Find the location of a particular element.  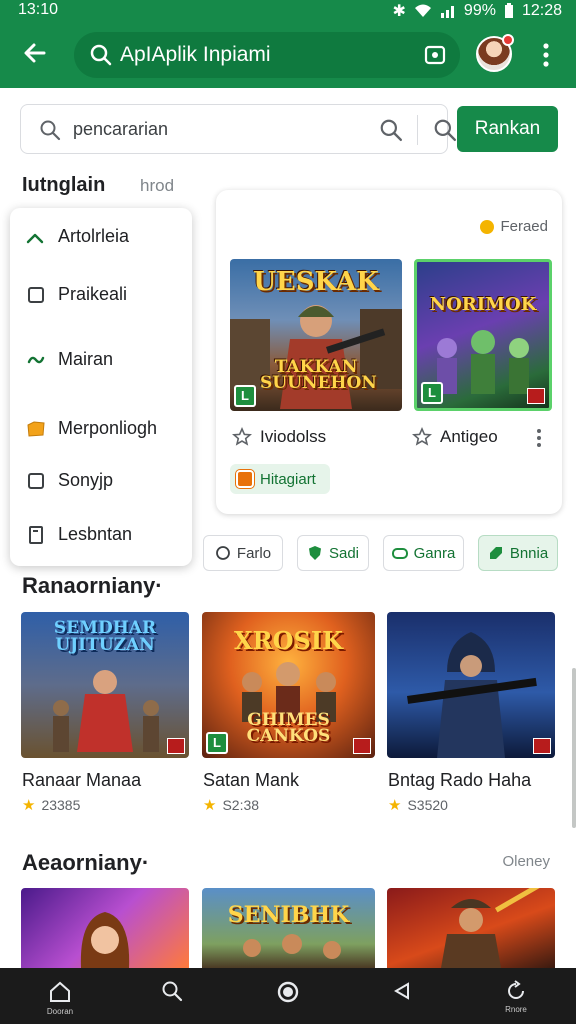

game-tile: SENIBHK is located at coordinates (288, 928).